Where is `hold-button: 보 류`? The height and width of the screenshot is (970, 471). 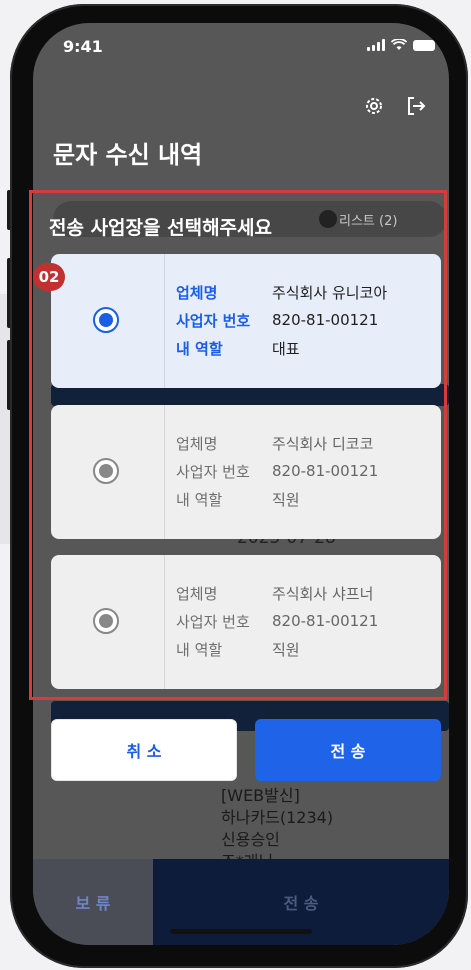 hold-button: 보 류 is located at coordinates (93, 902).